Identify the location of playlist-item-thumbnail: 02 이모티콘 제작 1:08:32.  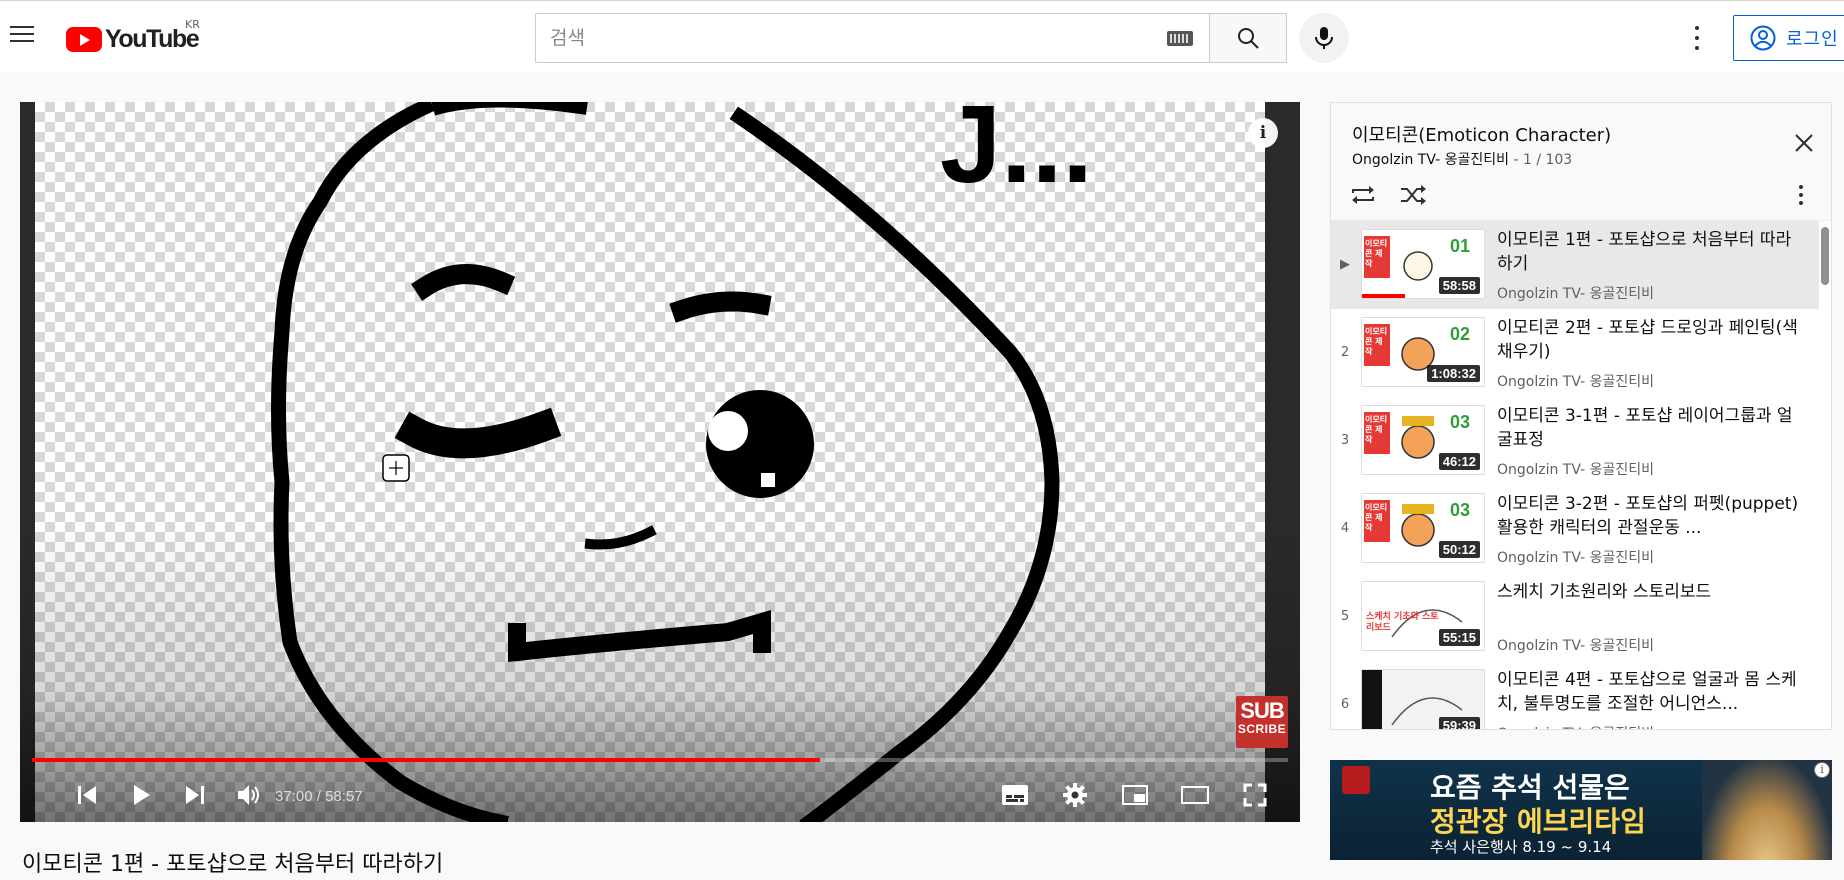
(1423, 352).